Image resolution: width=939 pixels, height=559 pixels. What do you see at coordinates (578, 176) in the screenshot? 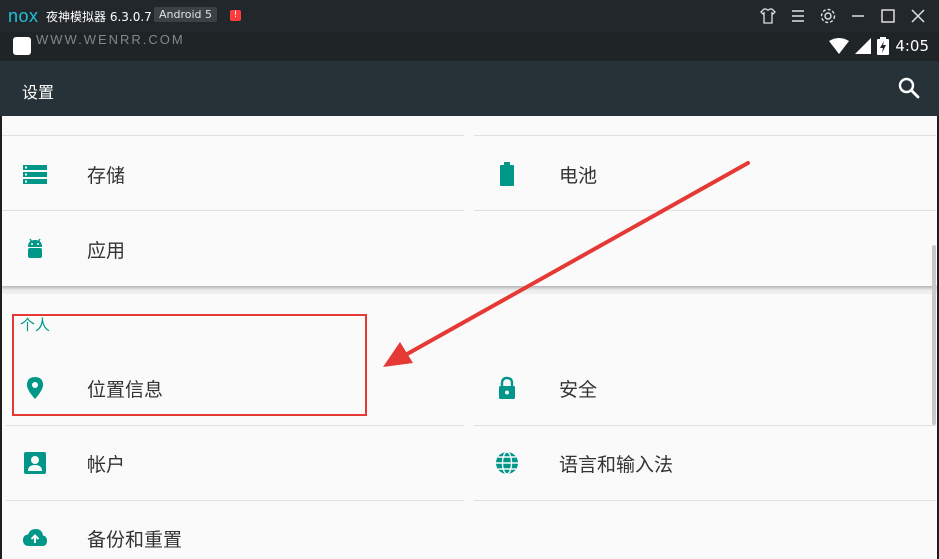
I see `settings-item-label: 电池` at bounding box center [578, 176].